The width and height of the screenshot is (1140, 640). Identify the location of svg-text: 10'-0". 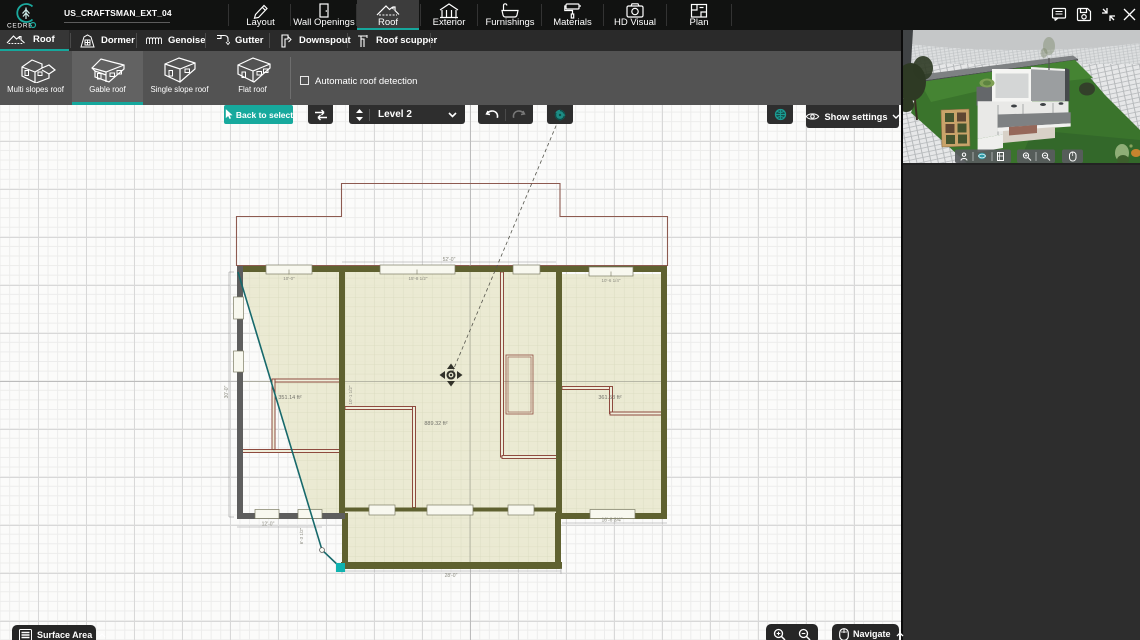
(289, 278).